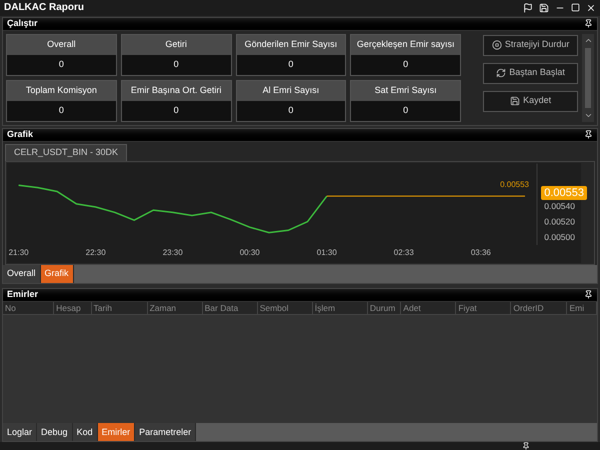 This screenshot has width=600, height=450. What do you see at coordinates (120, 308) in the screenshot?
I see `column-header: Tarih` at bounding box center [120, 308].